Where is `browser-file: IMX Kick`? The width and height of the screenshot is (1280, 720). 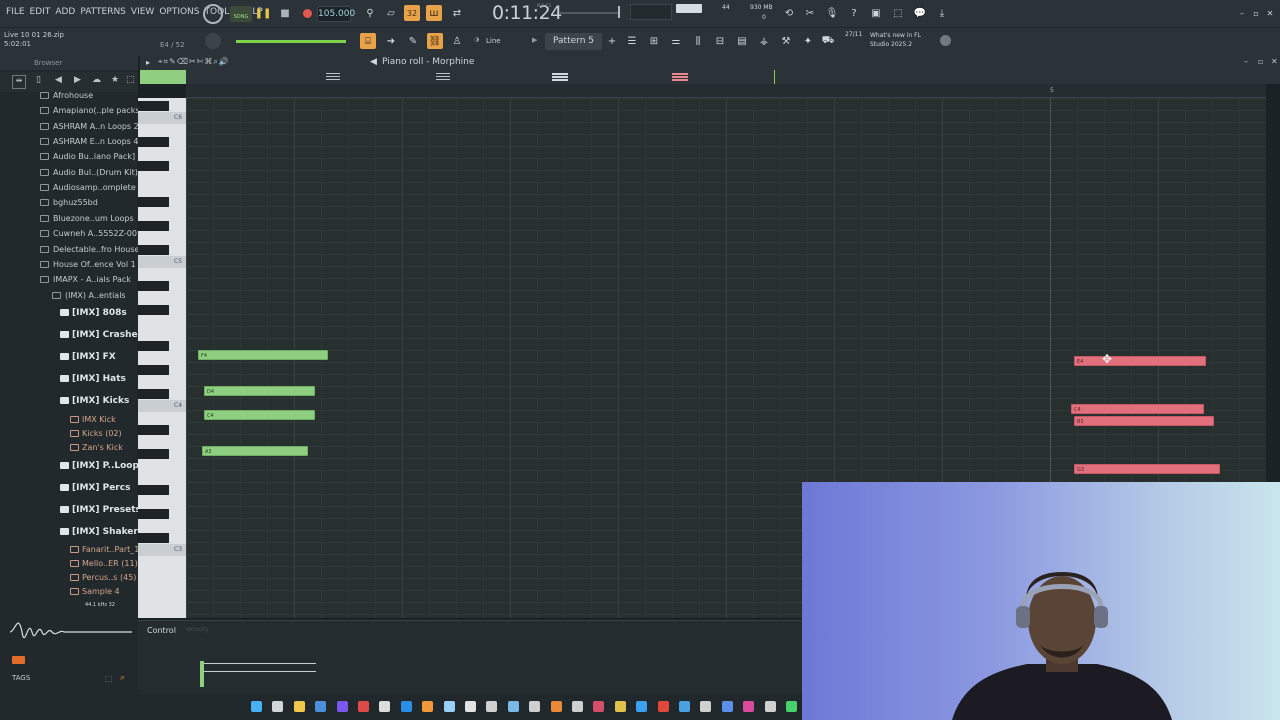
browser-file: IMX Kick is located at coordinates (99, 420).